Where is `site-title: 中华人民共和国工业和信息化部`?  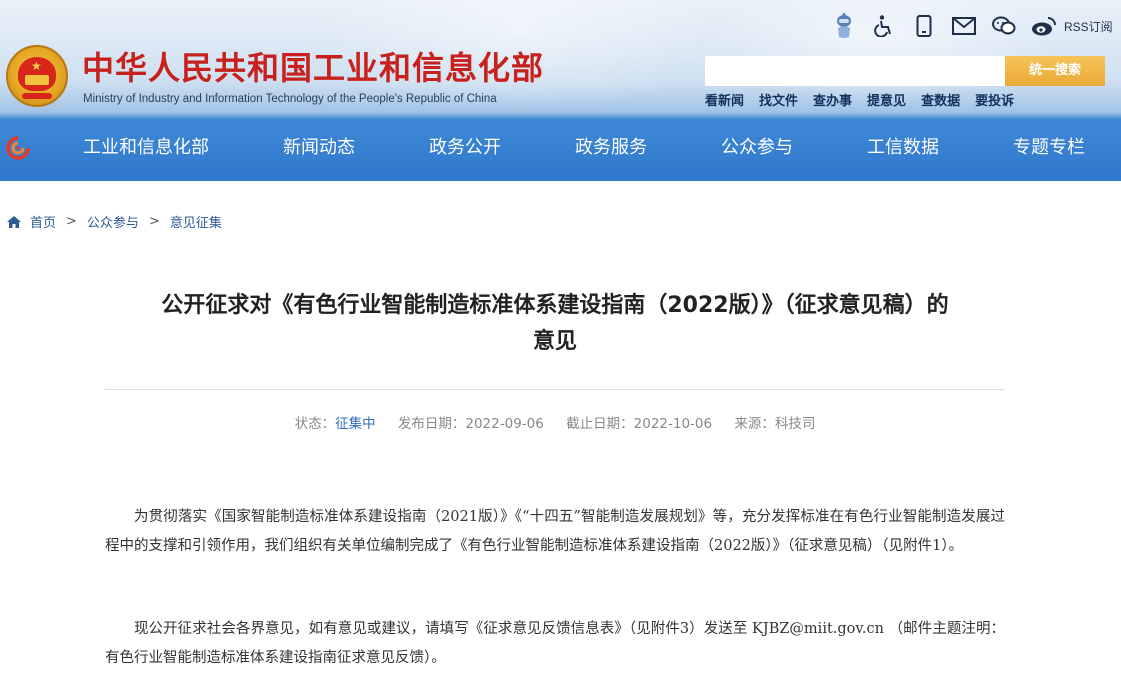 site-title: 中华人民共和国工业和信息化部 is located at coordinates (313, 68).